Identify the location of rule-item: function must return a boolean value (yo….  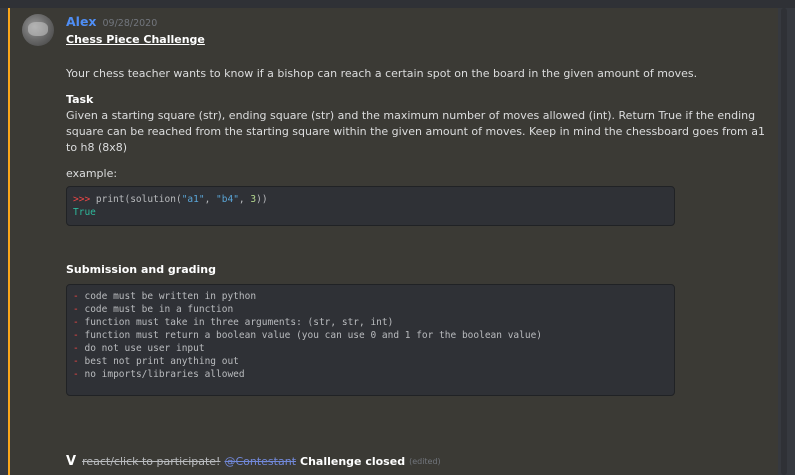
(313, 335).